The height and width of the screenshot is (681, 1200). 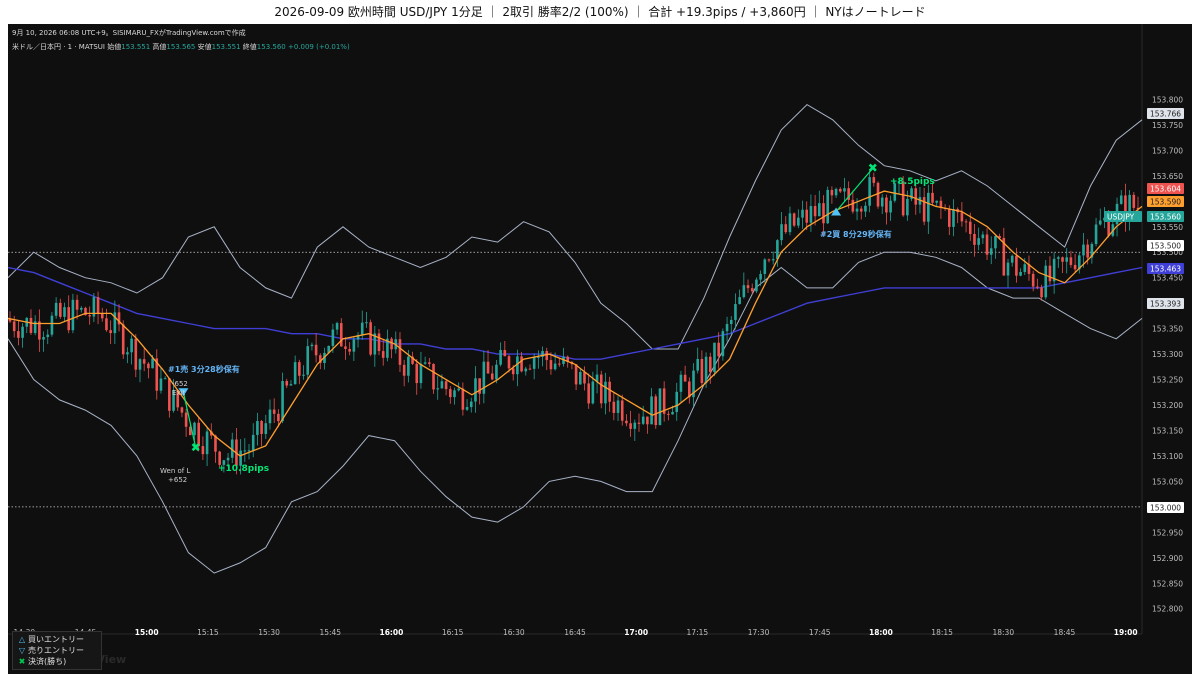 I want to click on price-badge-label: 153.766, so click(x=1165, y=114).